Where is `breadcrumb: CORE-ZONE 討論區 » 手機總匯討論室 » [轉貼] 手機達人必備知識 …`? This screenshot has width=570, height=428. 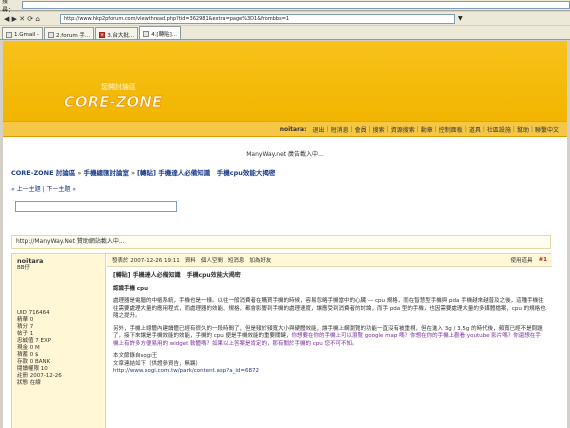
breadcrumb: CORE-ZONE 討論區 » 手機總匯討論室 » [轉貼] 手機達人必備知識 … is located at coordinates (143, 173).